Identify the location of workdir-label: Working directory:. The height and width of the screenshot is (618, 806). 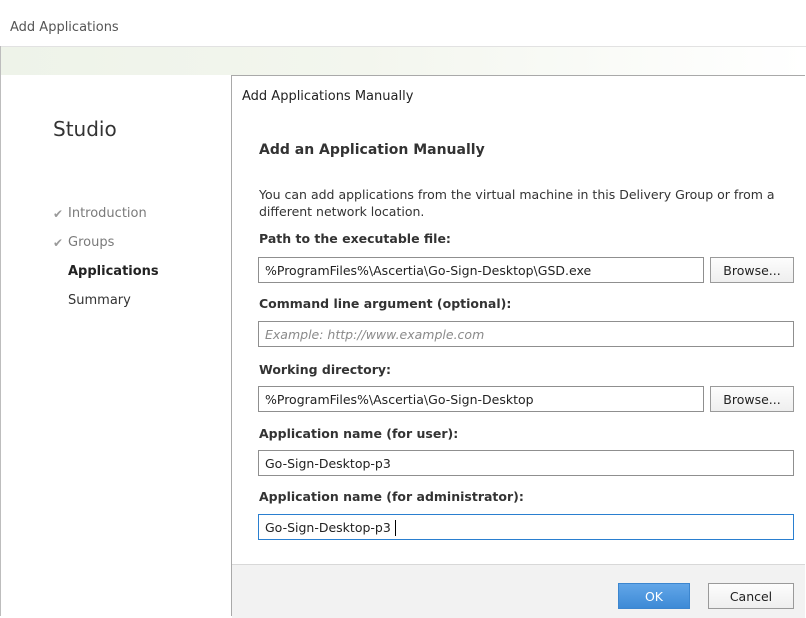
(325, 369).